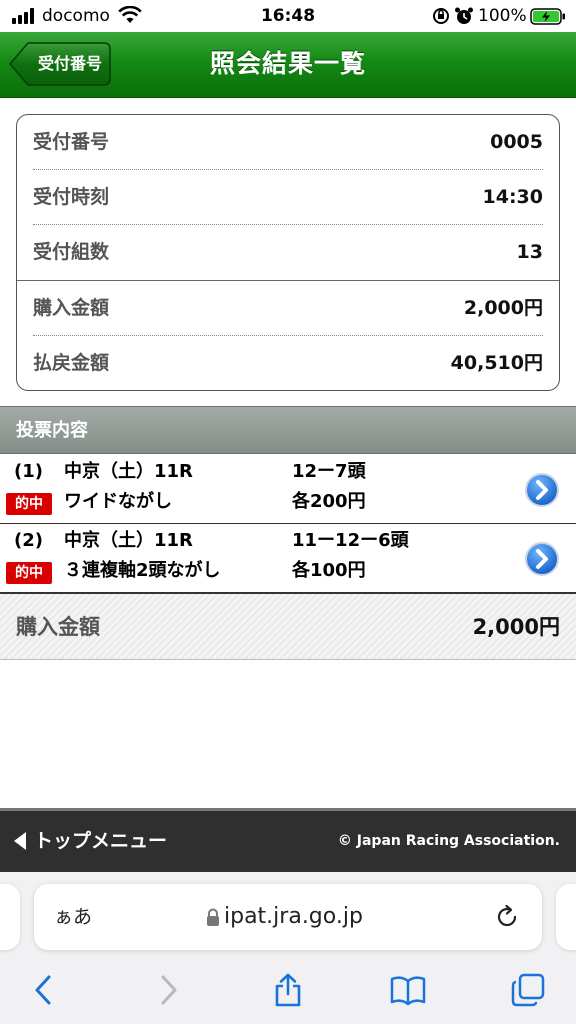 Image resolution: width=576 pixels, height=1024 pixels. I want to click on copyright-text: © Japan Racing Association., so click(448, 841).